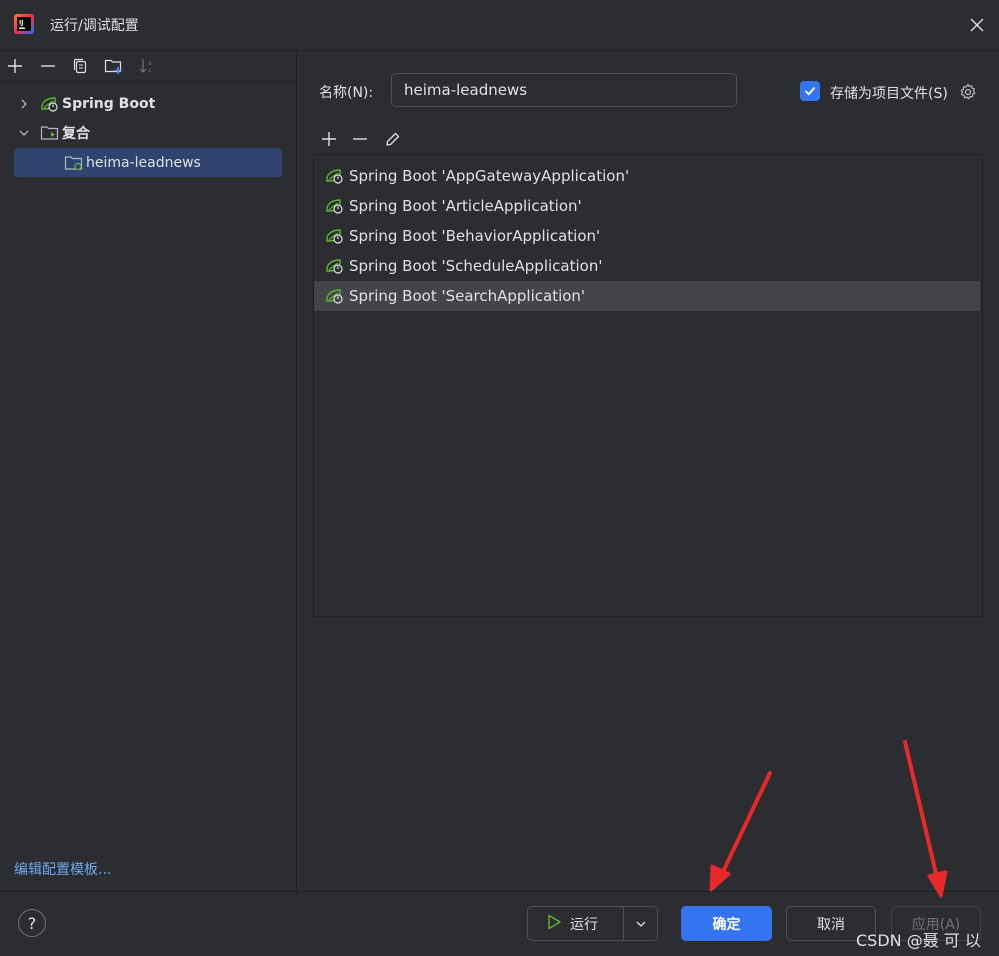 The image size is (999, 956). What do you see at coordinates (647, 296) in the screenshot?
I see `list-item: Spring Boot 'SearchApplication'` at bounding box center [647, 296].